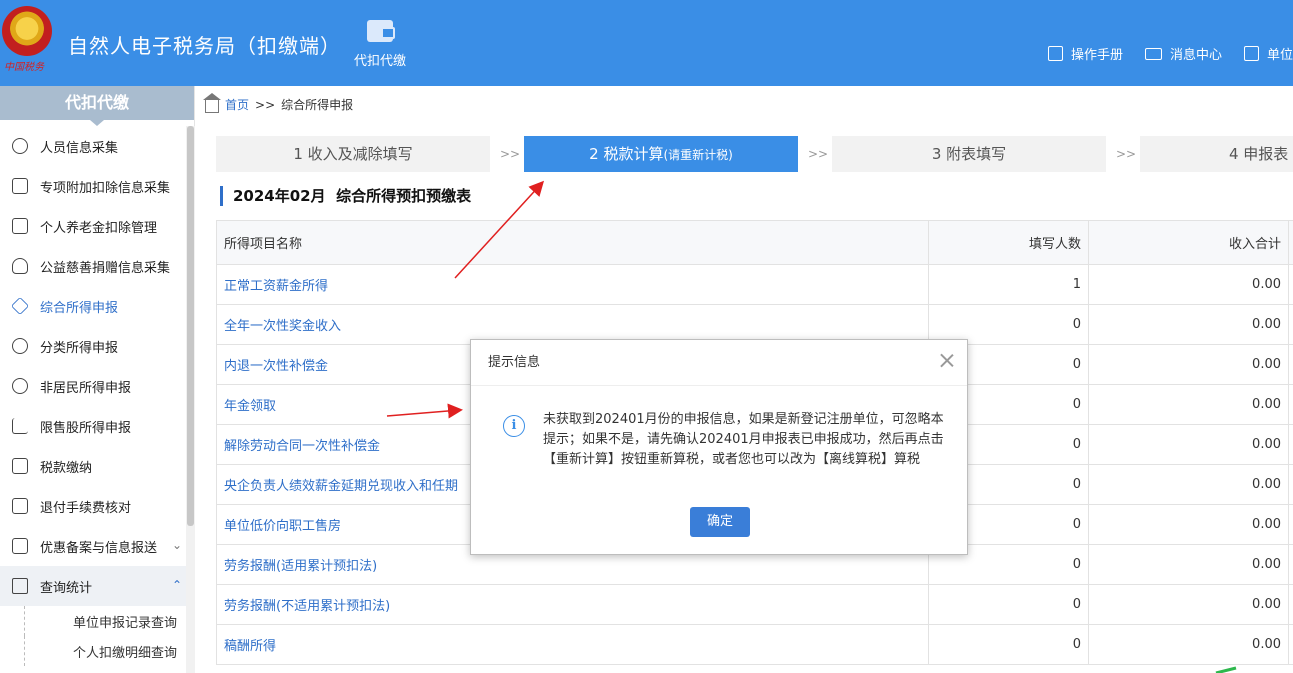 Image resolution: width=1293 pixels, height=673 pixels. I want to click on emblem-caption: 中国税务, so click(24, 67).